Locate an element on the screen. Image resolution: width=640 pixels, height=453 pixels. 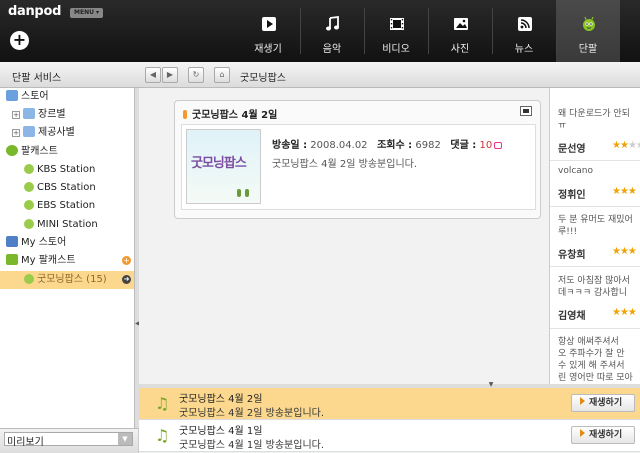
preview-label: 미리보기 is located at coordinates (25, 442).